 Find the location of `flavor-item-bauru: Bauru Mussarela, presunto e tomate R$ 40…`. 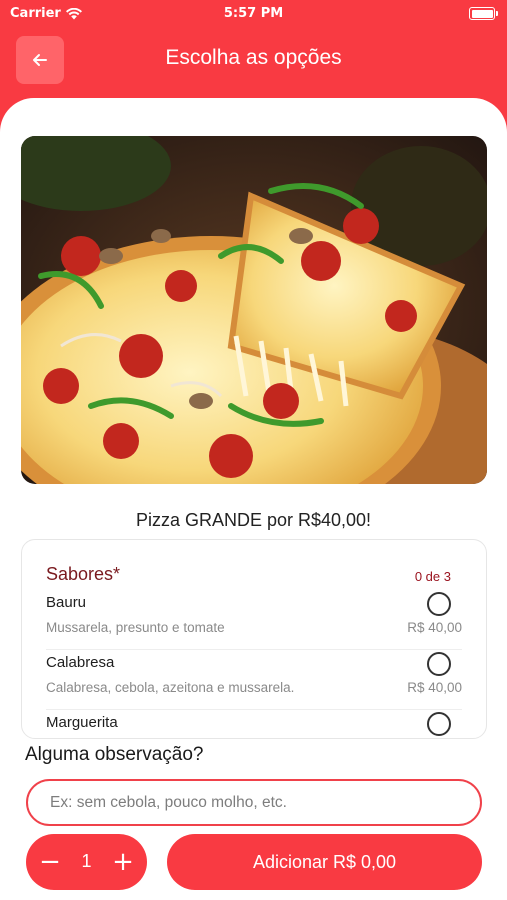

flavor-item-bauru: Bauru Mussarela, presunto e tomate R$ 40… is located at coordinates (254, 620).